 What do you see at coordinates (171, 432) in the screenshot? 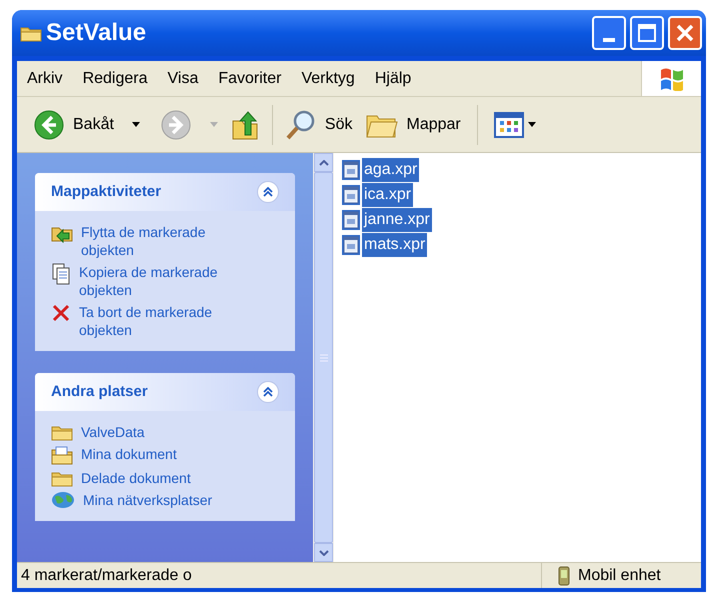
I see `task-link: ValveData` at bounding box center [171, 432].